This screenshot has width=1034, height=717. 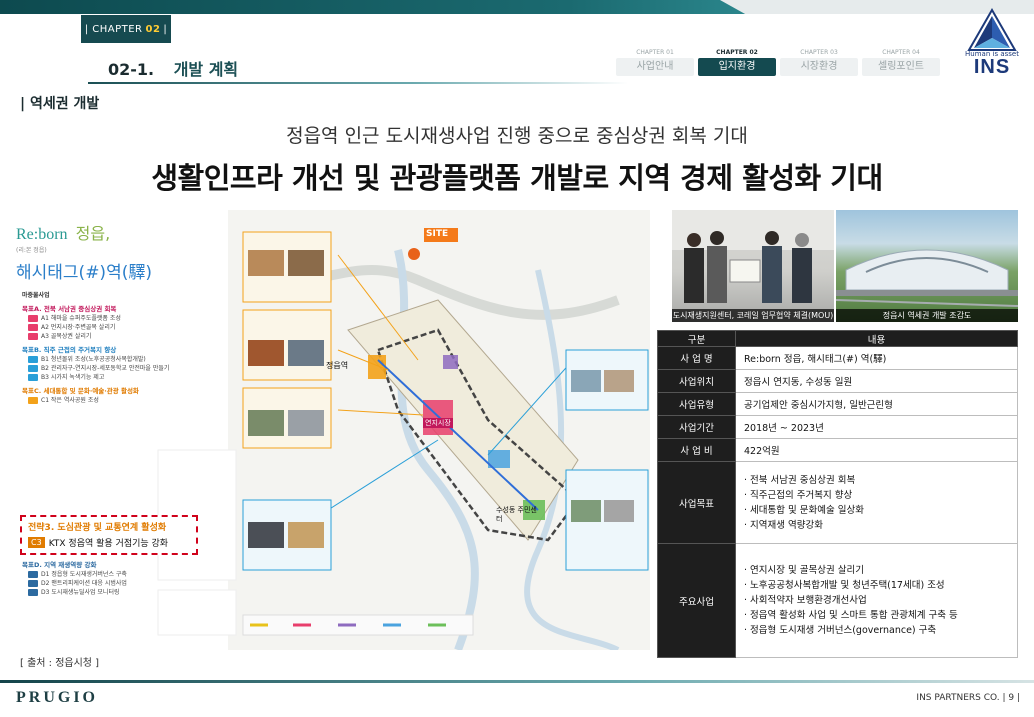 What do you see at coordinates (60, 663) in the screenshot?
I see `source-note: [ 출처 : 정읍시청 ]` at bounding box center [60, 663].